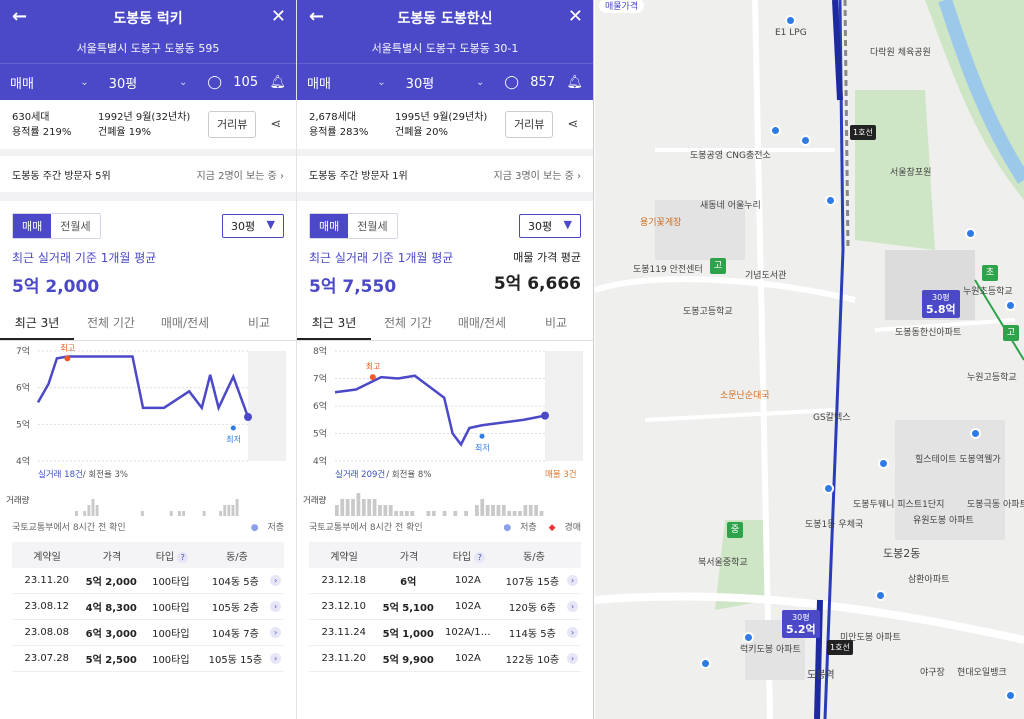 The image size is (1024, 719). I want to click on deal-type: 100타입, so click(171, 660).